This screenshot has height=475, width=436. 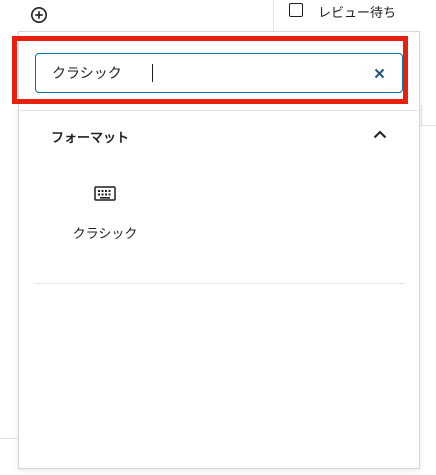 I want to click on pending-review-checkbox, so click(x=296, y=10).